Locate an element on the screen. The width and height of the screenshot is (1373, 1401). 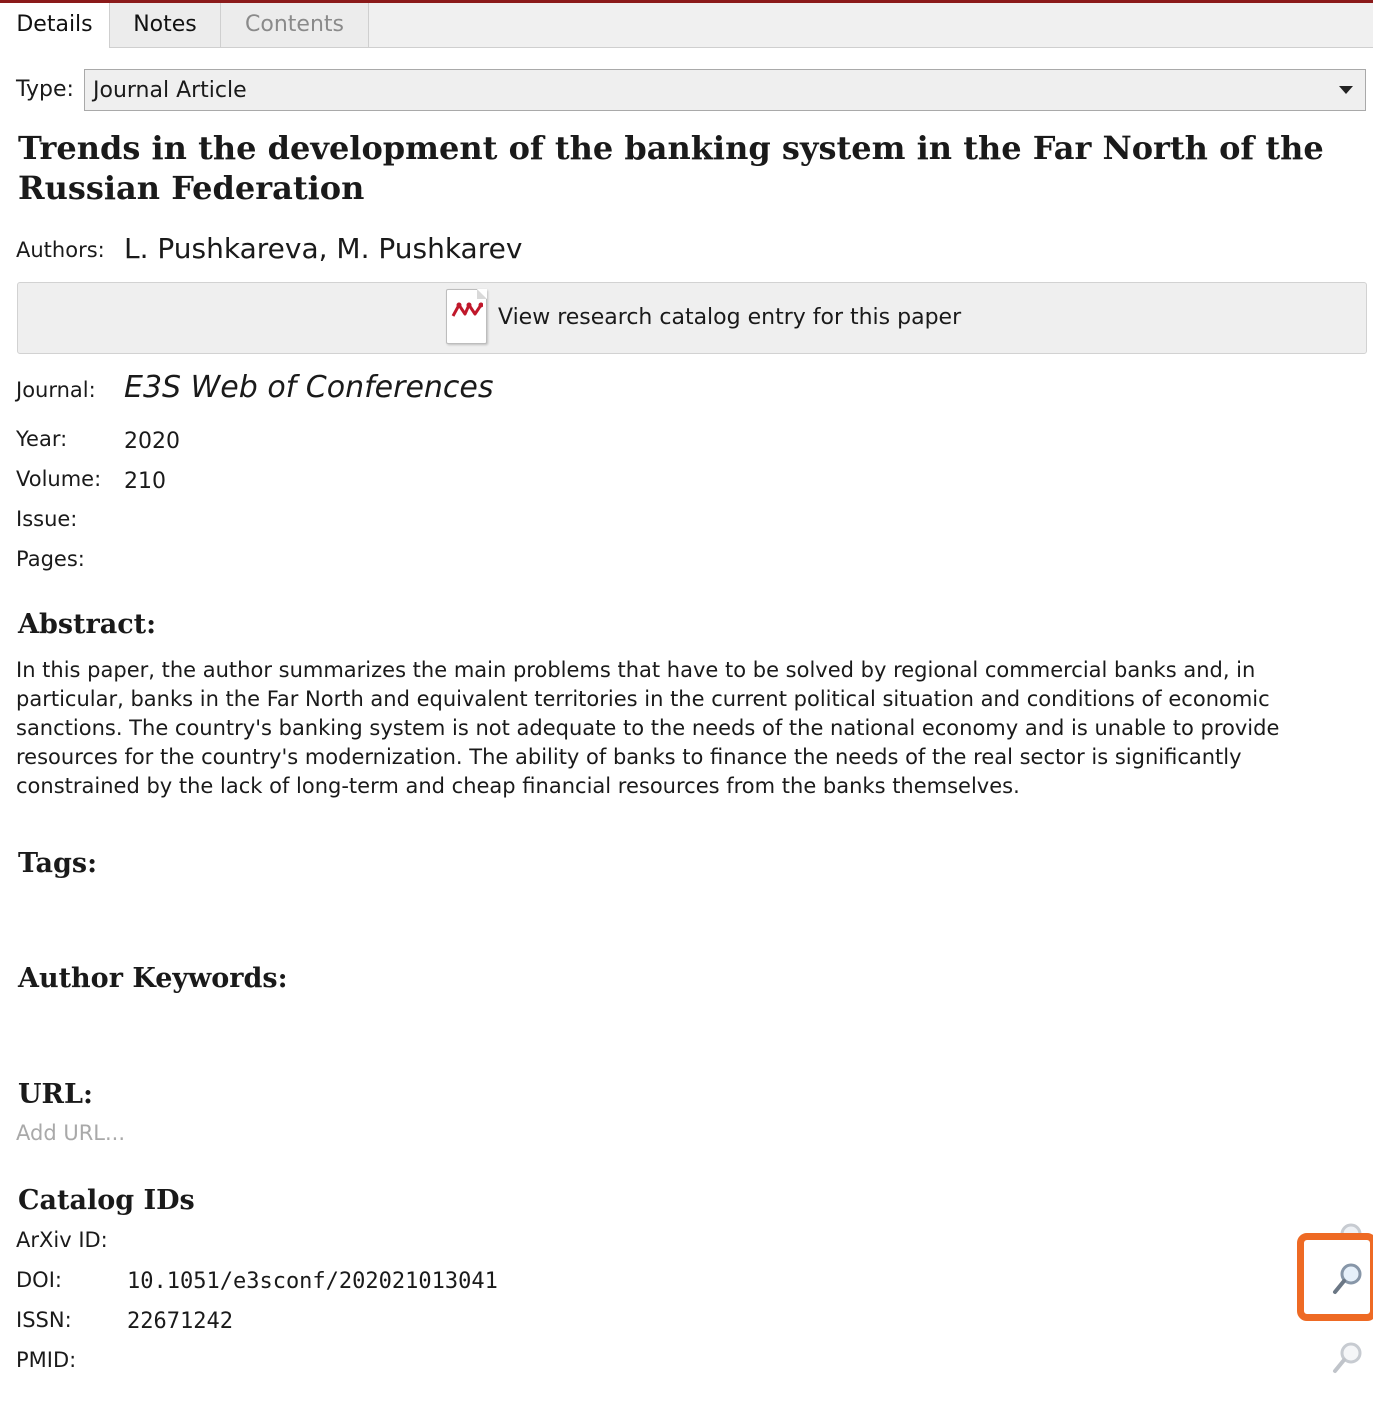
authors-label: Authors: is located at coordinates (60, 250).